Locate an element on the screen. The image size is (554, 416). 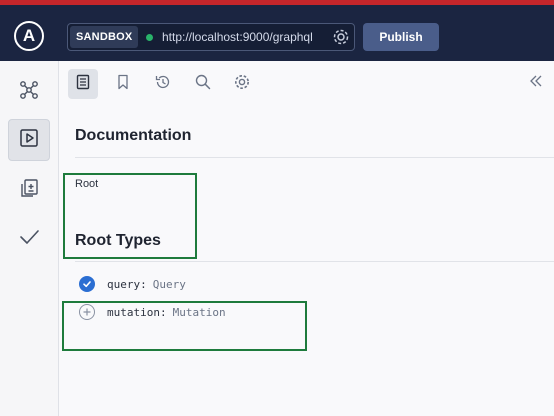
tool-history is located at coordinates (163, 84).